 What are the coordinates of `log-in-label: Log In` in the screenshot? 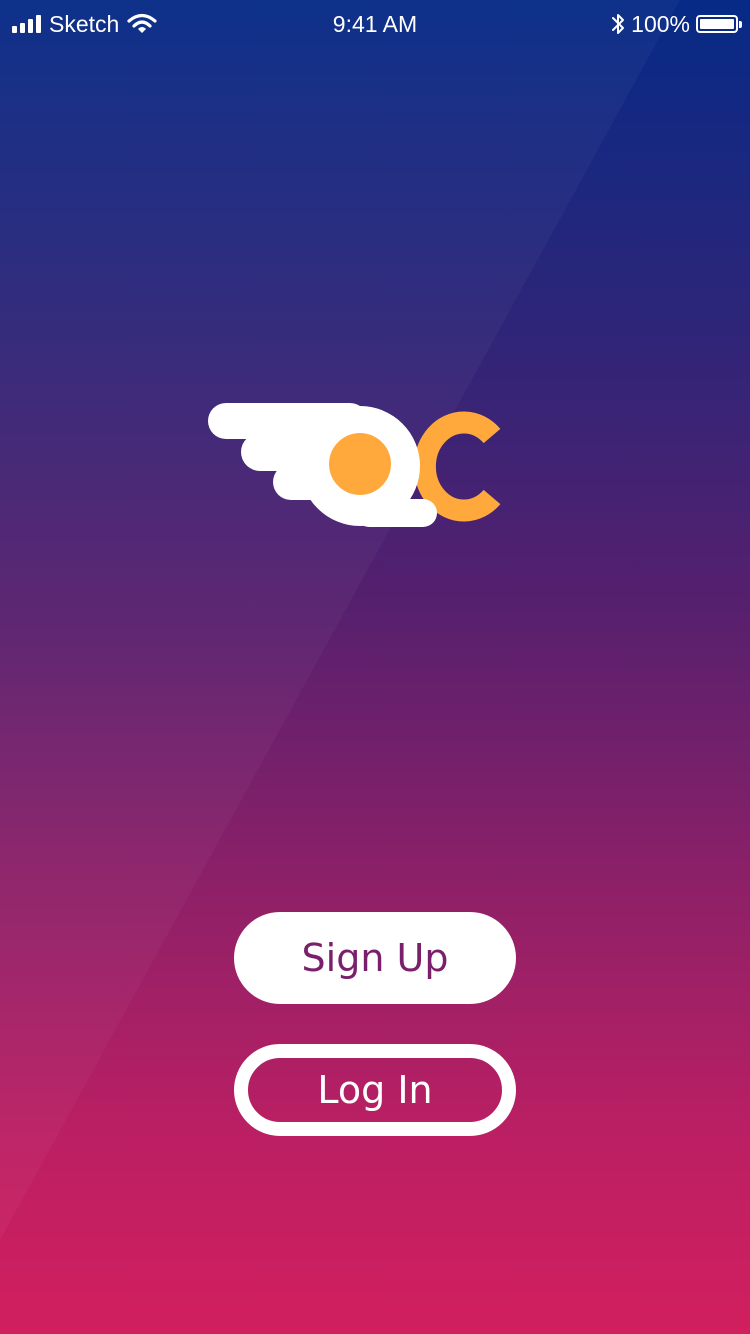 It's located at (375, 1090).